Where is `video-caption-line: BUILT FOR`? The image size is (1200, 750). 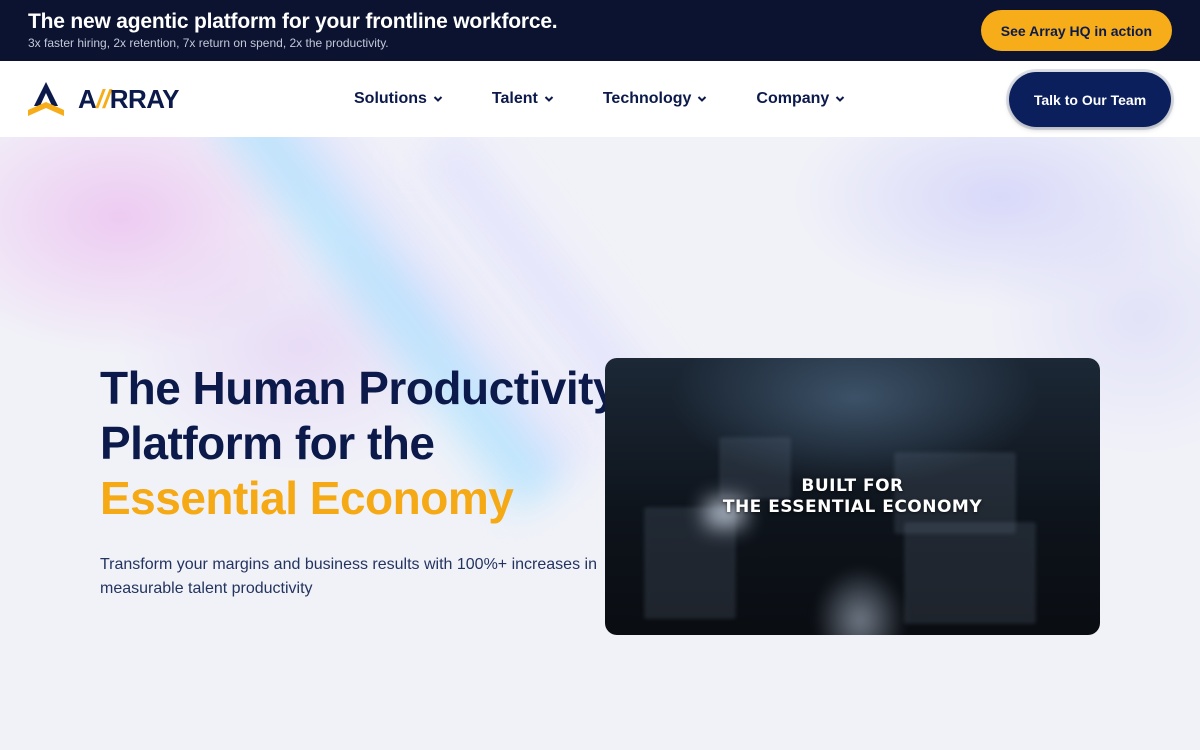
video-caption-line: BUILT FOR is located at coordinates (852, 486).